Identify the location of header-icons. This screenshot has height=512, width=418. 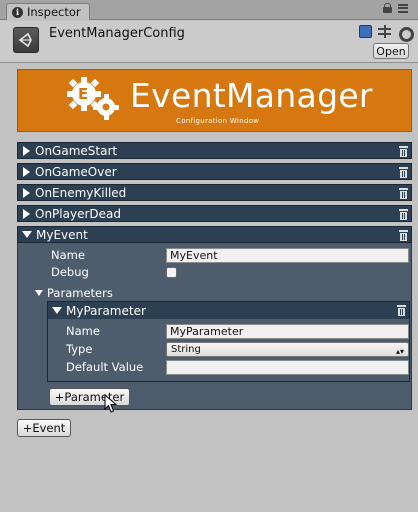
(386, 33).